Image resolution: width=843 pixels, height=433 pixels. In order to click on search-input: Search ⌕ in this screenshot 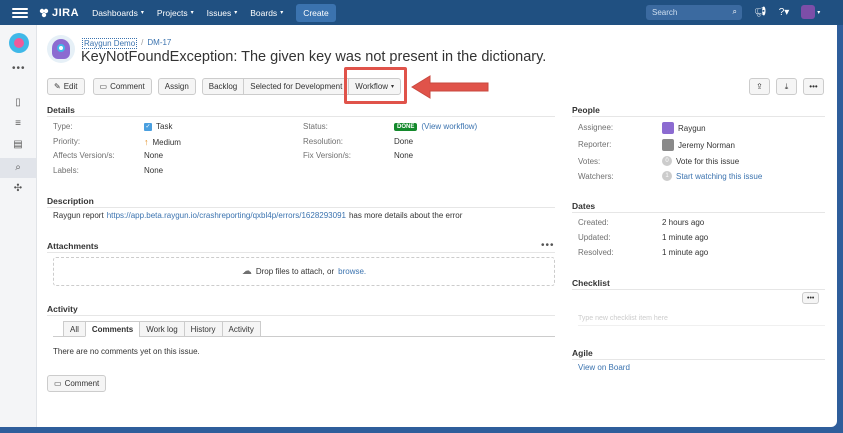, I will do `click(694, 12)`.